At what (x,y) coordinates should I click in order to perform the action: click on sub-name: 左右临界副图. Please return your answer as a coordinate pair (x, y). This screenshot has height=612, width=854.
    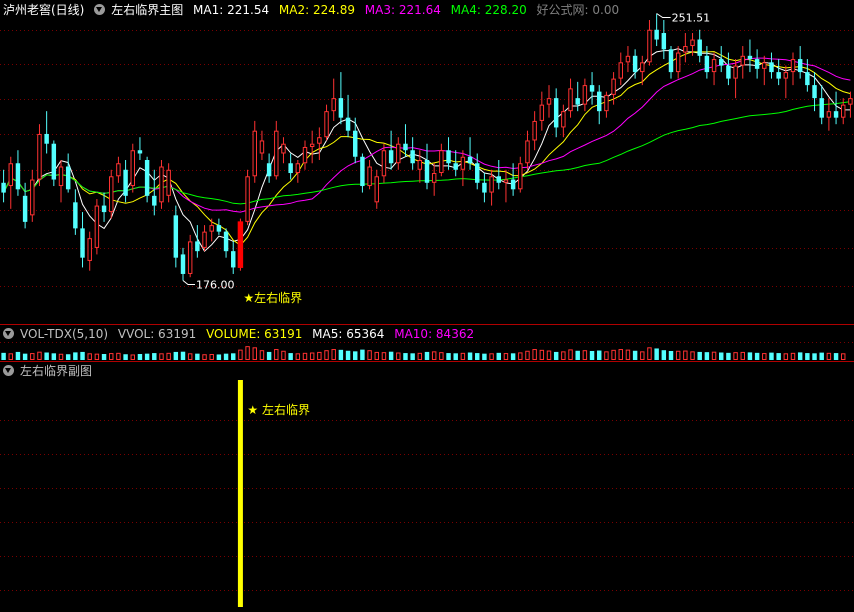
    Looking at the image, I should click on (56, 371).